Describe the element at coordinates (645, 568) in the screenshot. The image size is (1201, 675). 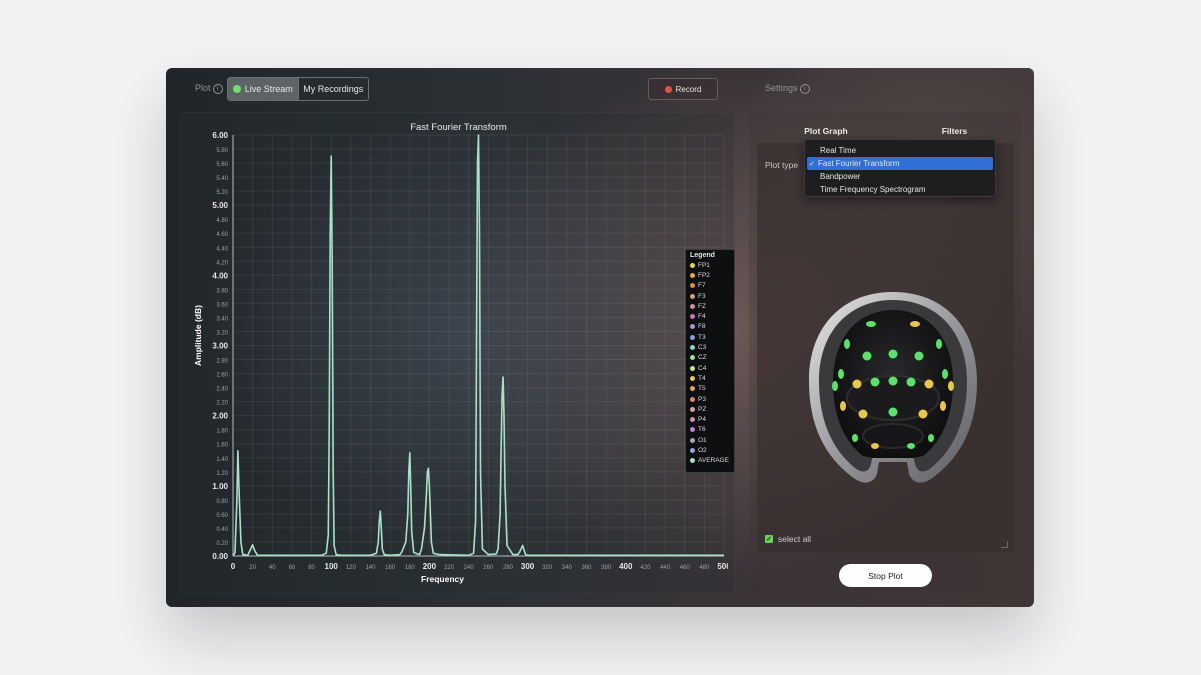
I see `x-tick-label: 420` at that location.